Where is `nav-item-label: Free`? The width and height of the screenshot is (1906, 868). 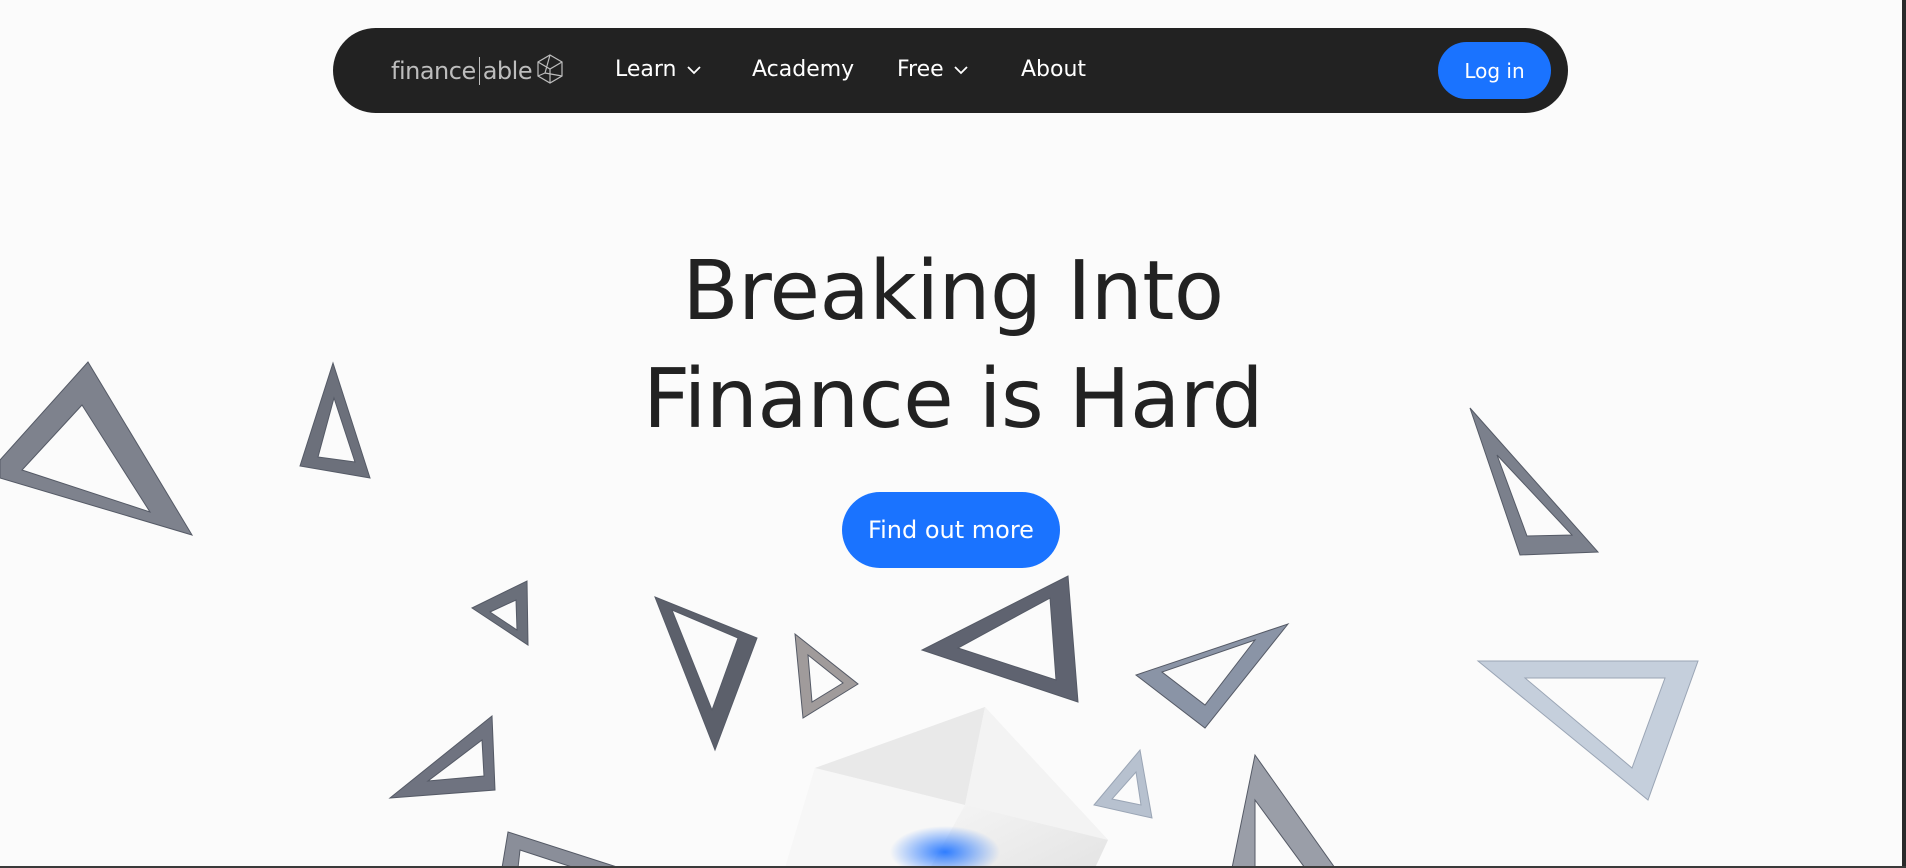
nav-item-label: Free is located at coordinates (920, 69).